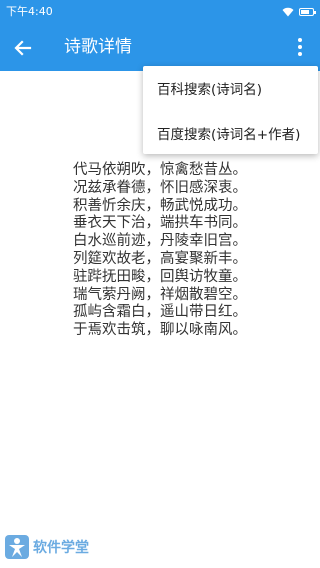 This screenshot has width=320, height=568. Describe the element at coordinates (160, 170) in the screenshot. I see `poem-line: 代马依朔吹，惊禽愁昔丛。` at that location.